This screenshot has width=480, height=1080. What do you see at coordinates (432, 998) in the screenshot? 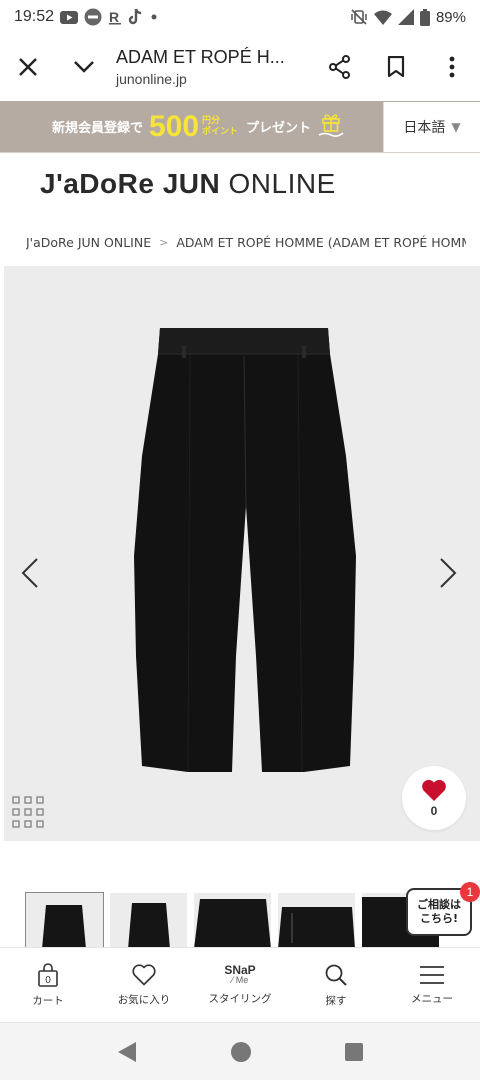
I see `nav-menu-label: メニュー` at bounding box center [432, 998].